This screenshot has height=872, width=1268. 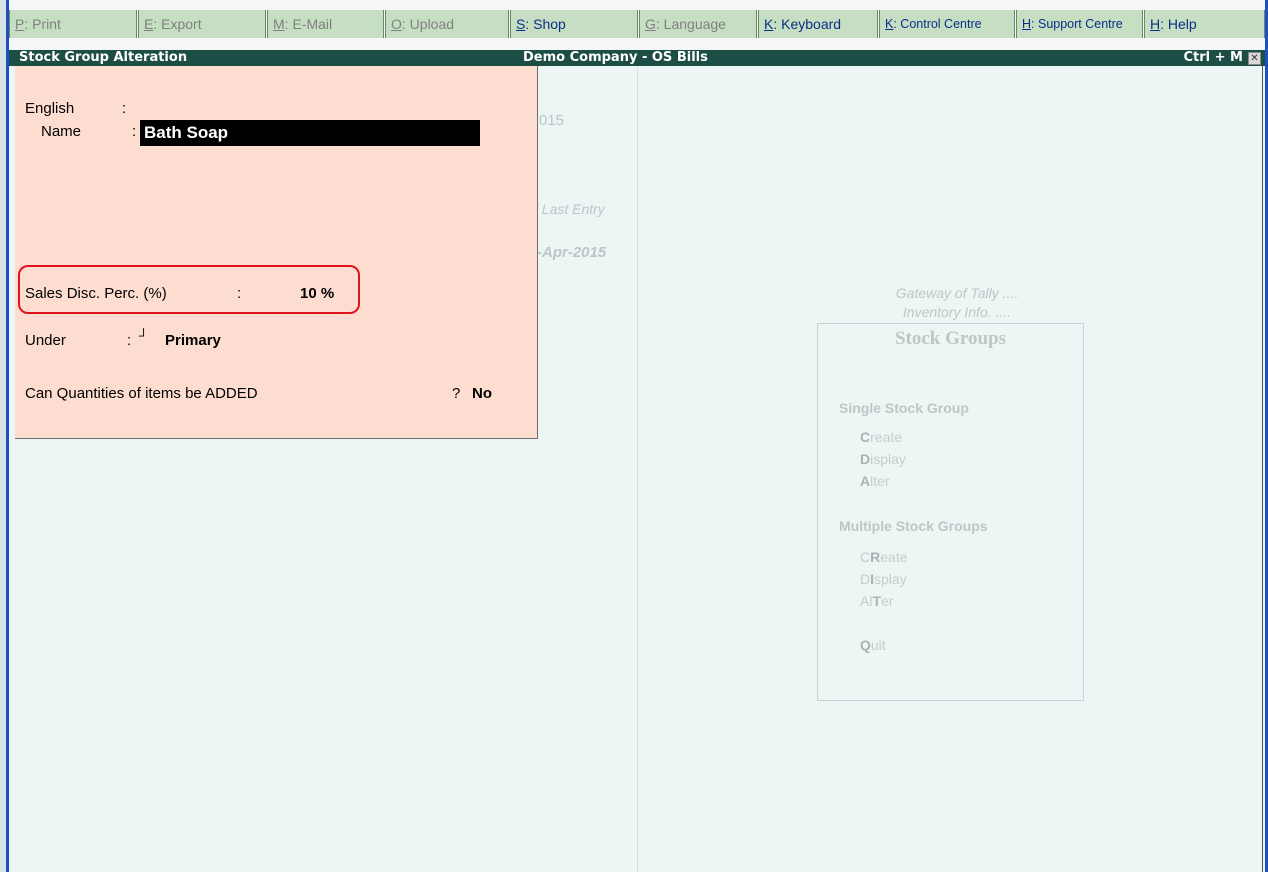 What do you see at coordinates (144, 335) in the screenshot?
I see `sub-group-marker-icon: ┘` at bounding box center [144, 335].